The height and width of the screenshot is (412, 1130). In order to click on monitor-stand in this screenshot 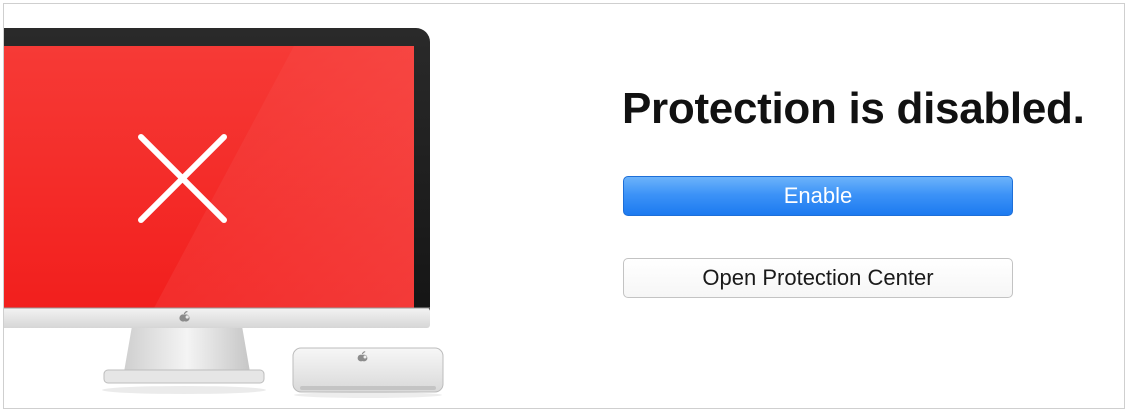, I will do `click(184, 360)`.